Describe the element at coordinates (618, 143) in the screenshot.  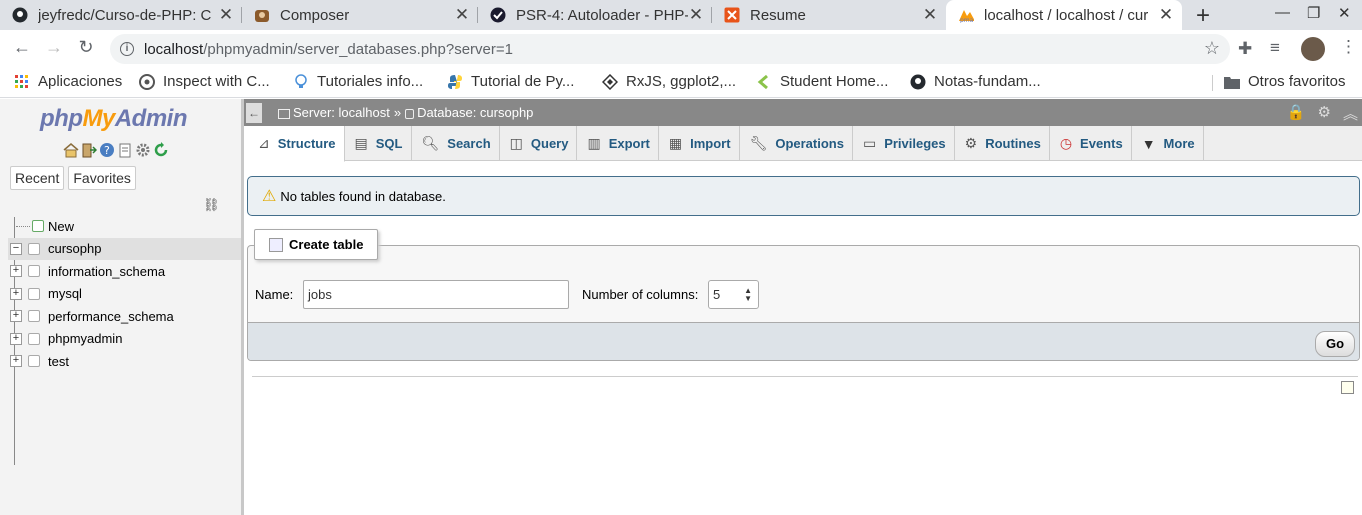
I see `tab-export: ▥ Export` at that location.